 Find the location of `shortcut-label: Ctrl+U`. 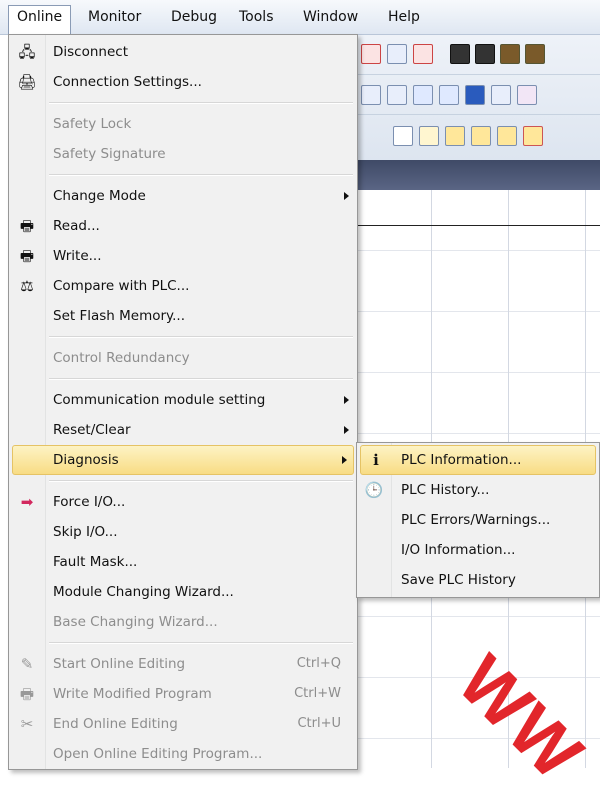

shortcut-label: Ctrl+U is located at coordinates (319, 723).